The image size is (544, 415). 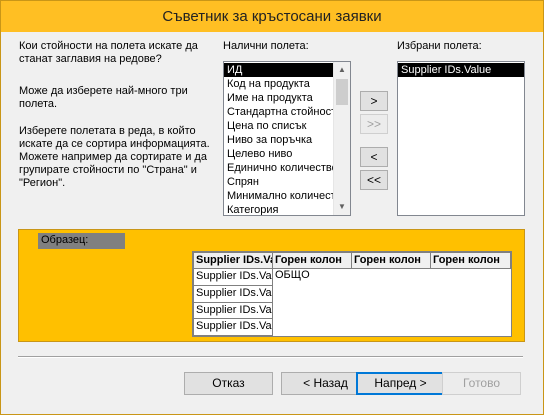 I want to click on scroll-down-icon: ▼, so click(x=342, y=207).